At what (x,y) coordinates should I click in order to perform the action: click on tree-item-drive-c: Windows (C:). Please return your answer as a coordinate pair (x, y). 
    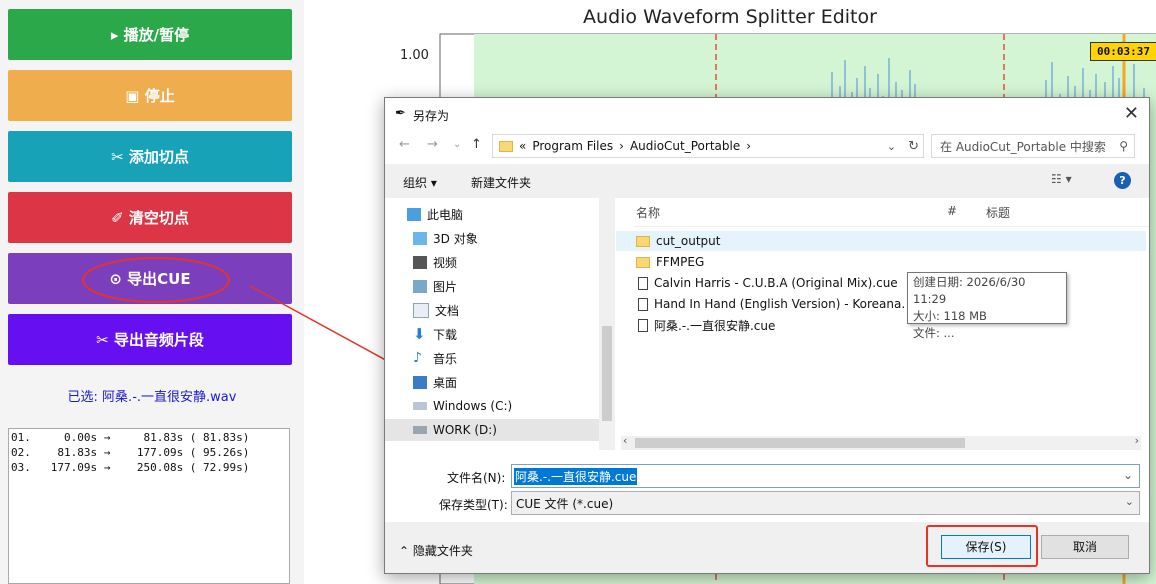
    Looking at the image, I should click on (462, 406).